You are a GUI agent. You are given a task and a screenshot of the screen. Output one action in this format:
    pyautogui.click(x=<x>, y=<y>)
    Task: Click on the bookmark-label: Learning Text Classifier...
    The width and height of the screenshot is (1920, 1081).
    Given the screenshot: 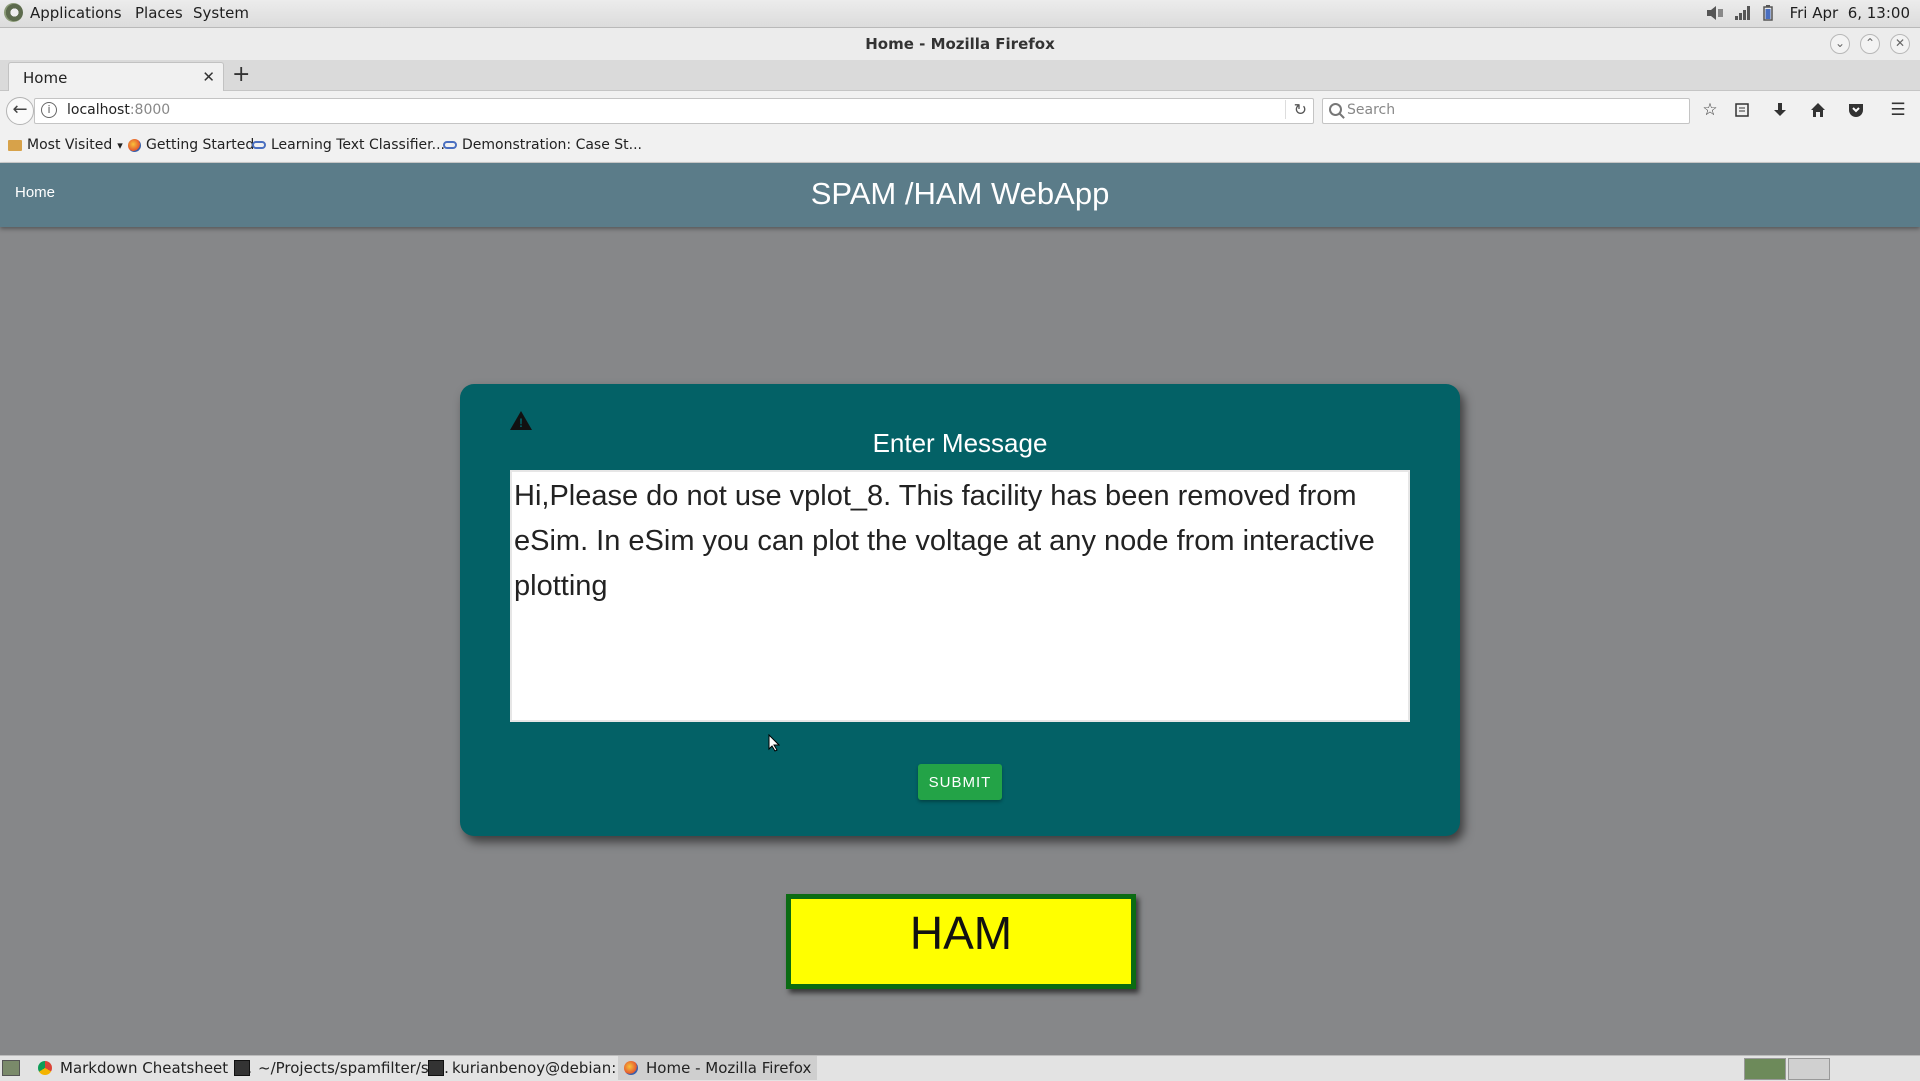 What is the action you would take?
    pyautogui.click(x=358, y=145)
    